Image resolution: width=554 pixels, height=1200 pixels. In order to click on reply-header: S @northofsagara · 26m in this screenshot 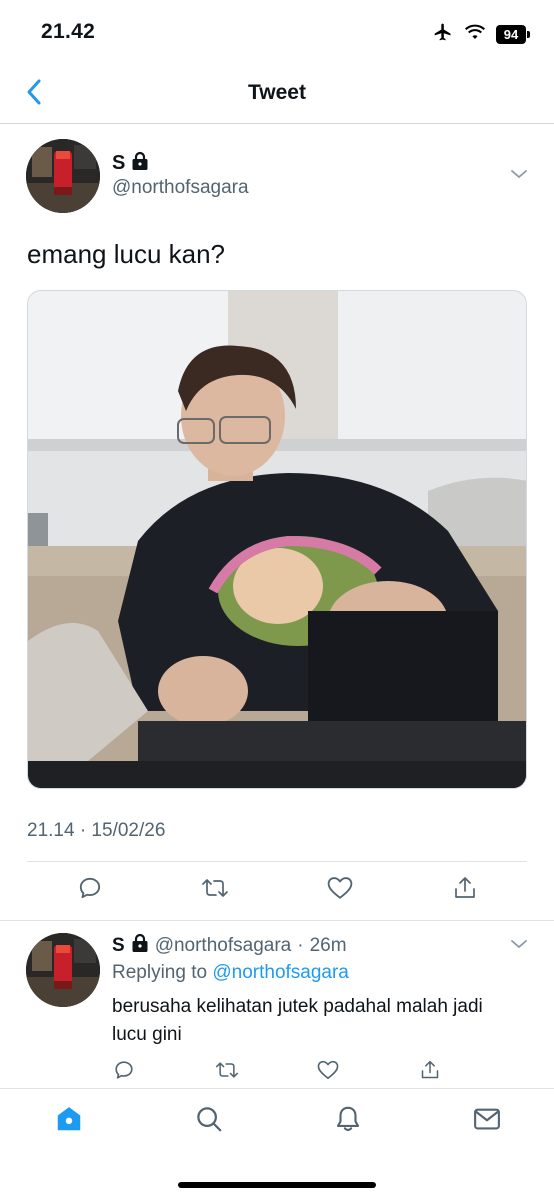, I will do `click(229, 946)`.